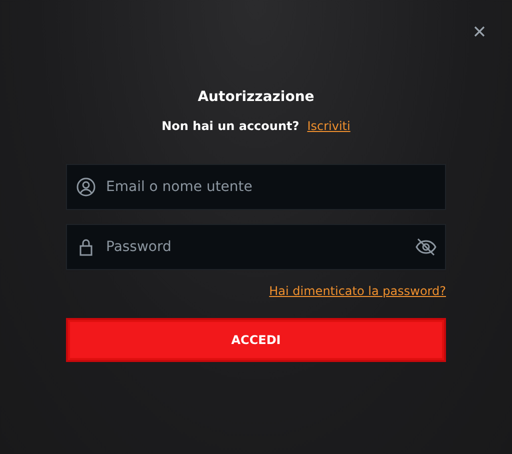 The image size is (512, 454). I want to click on close-icon, so click(479, 31).